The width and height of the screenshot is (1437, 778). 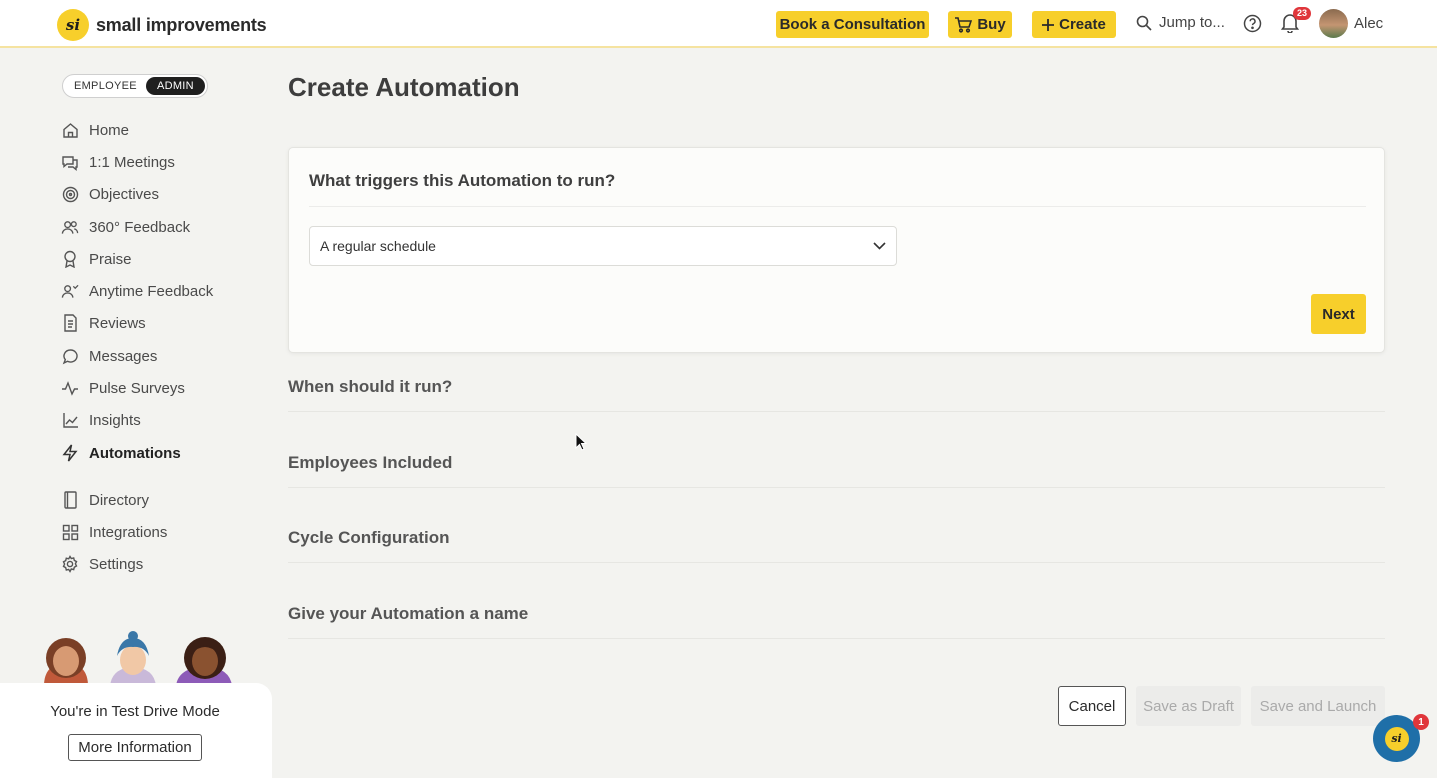 I want to click on buy-button: Buy, so click(x=980, y=24).